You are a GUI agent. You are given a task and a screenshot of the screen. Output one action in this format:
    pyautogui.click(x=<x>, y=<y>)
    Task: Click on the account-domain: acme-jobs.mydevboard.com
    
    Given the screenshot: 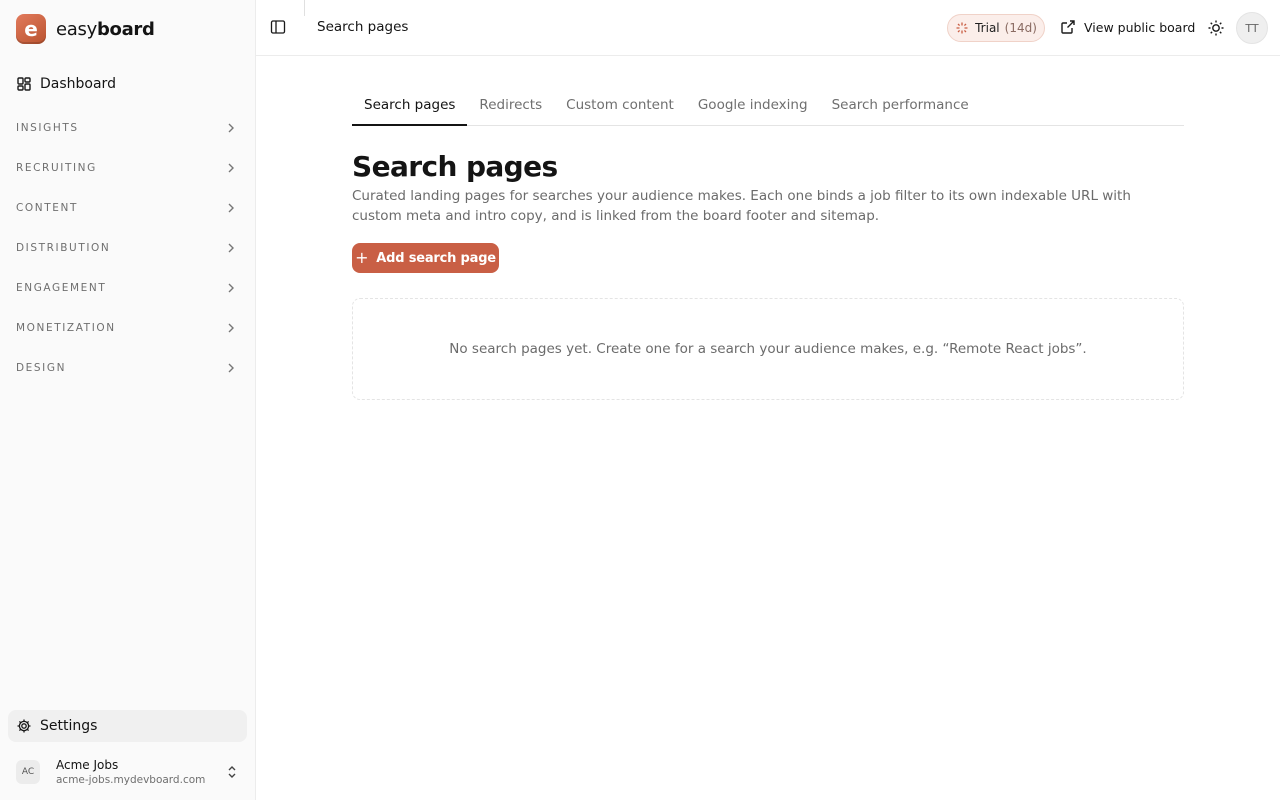 What is the action you would take?
    pyautogui.click(x=131, y=780)
    